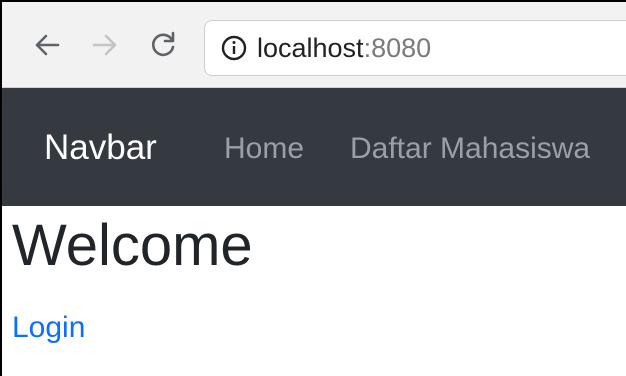 Image resolution: width=626 pixels, height=376 pixels. I want to click on reload-icon, so click(163, 44).